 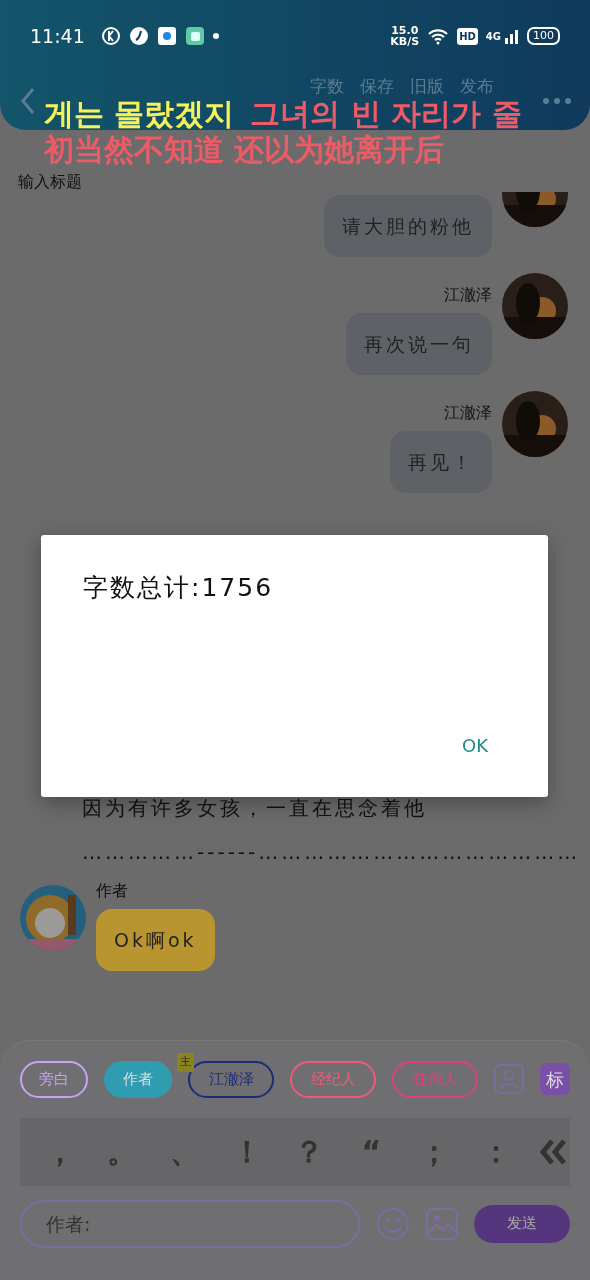 What do you see at coordinates (244, 150) in the screenshot?
I see `lyric-text: 初当然不知道 还以为她离开后` at bounding box center [244, 150].